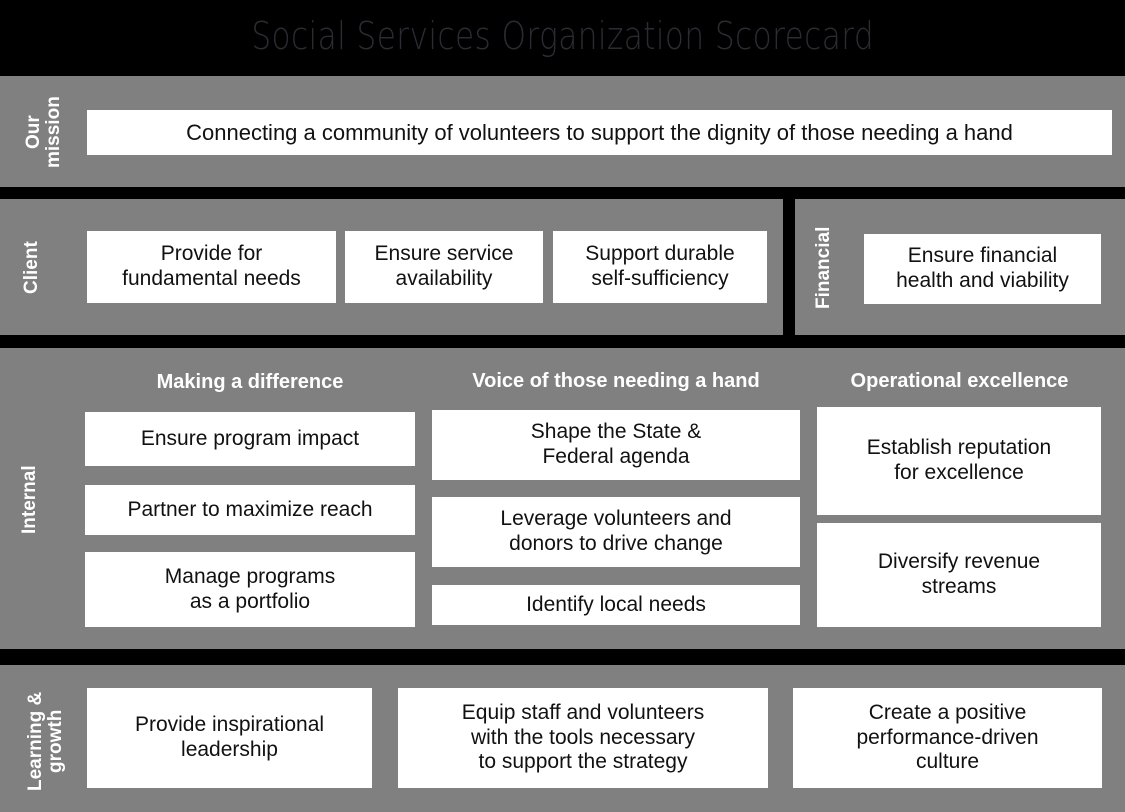 The image size is (1125, 812). I want to click on internal-column-header-3: Operational excellence, so click(959, 381).